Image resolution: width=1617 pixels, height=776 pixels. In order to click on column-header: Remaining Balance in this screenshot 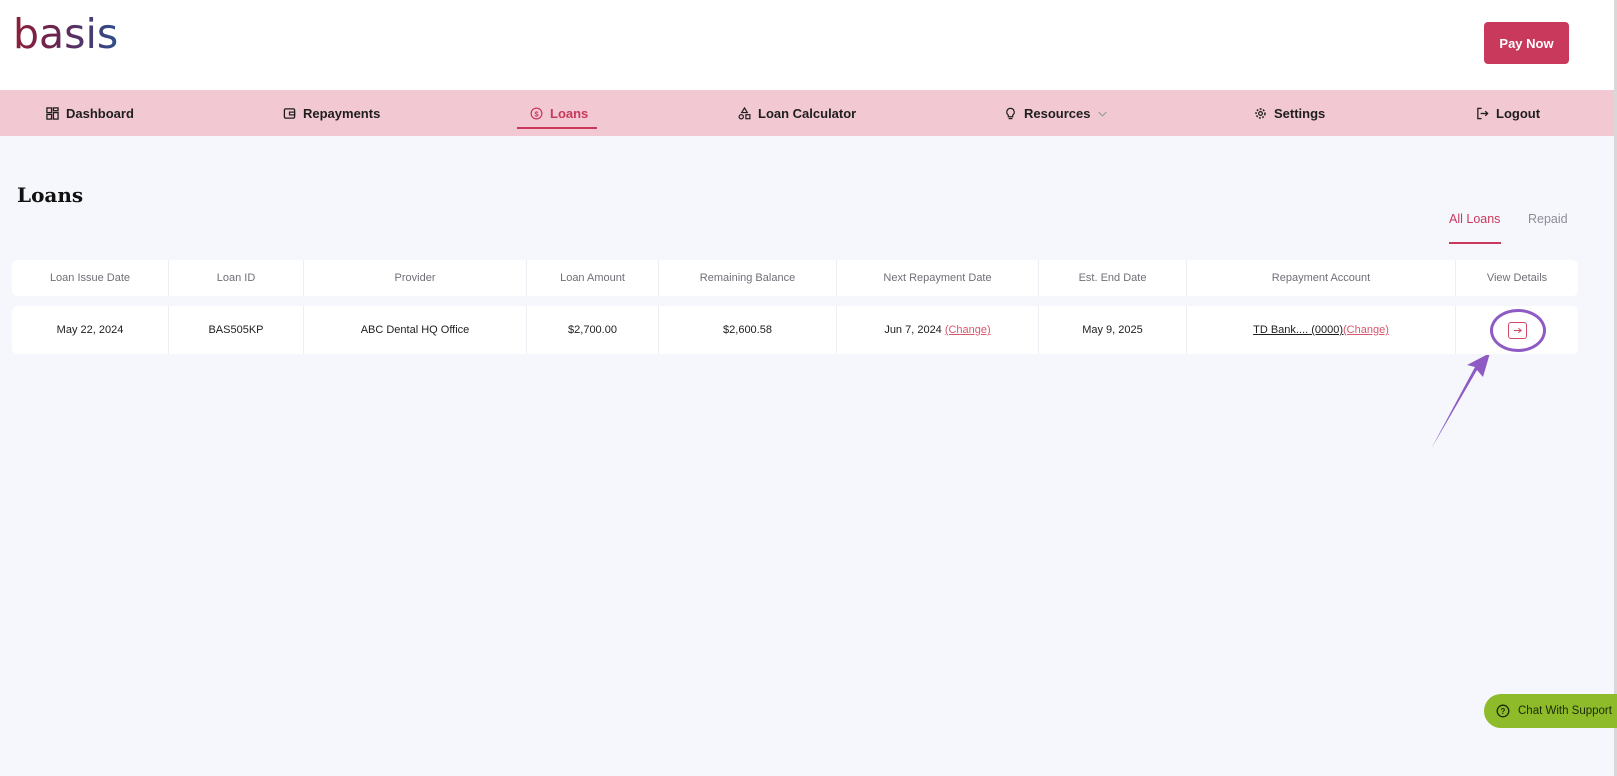, I will do `click(748, 278)`.